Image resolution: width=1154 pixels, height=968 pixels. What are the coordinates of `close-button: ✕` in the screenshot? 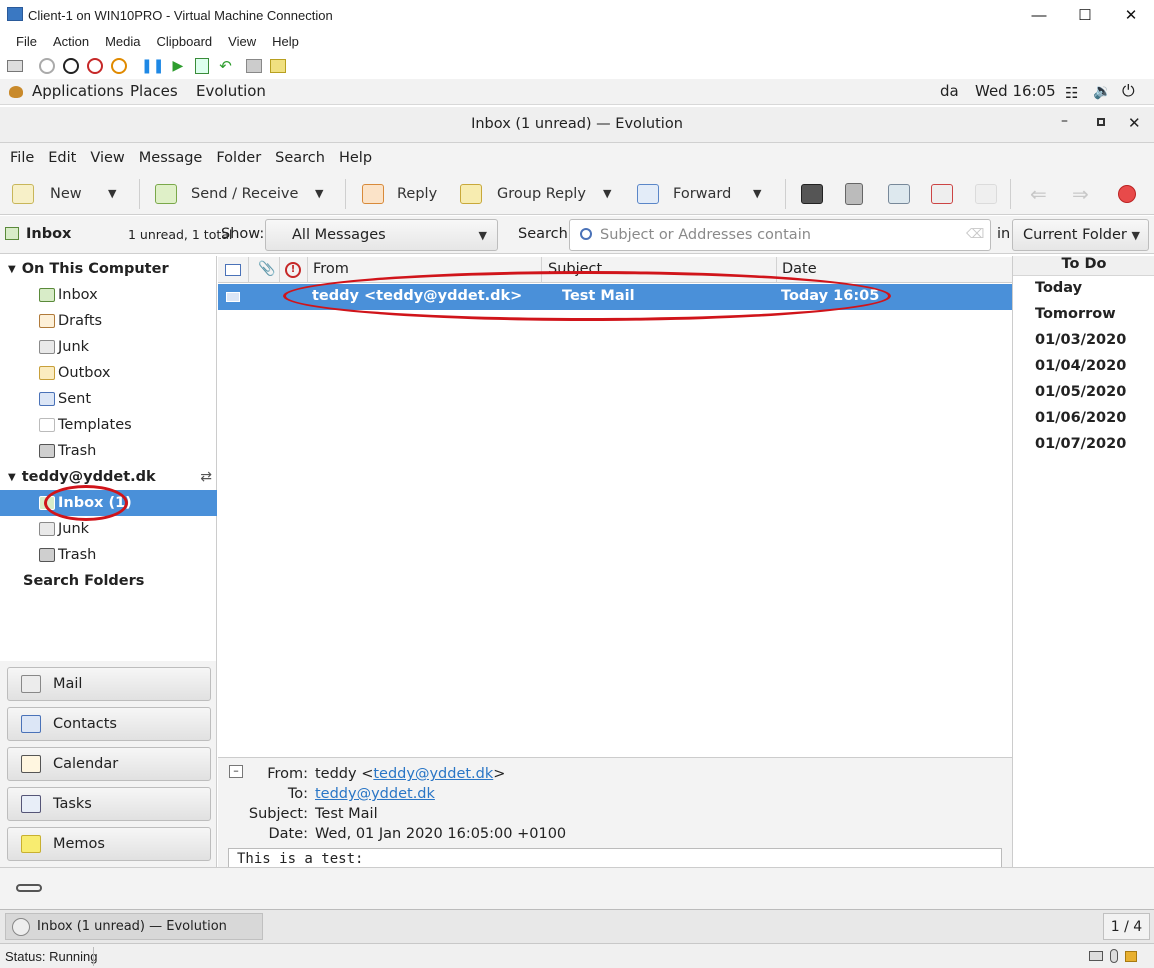 It's located at (1131, 15).